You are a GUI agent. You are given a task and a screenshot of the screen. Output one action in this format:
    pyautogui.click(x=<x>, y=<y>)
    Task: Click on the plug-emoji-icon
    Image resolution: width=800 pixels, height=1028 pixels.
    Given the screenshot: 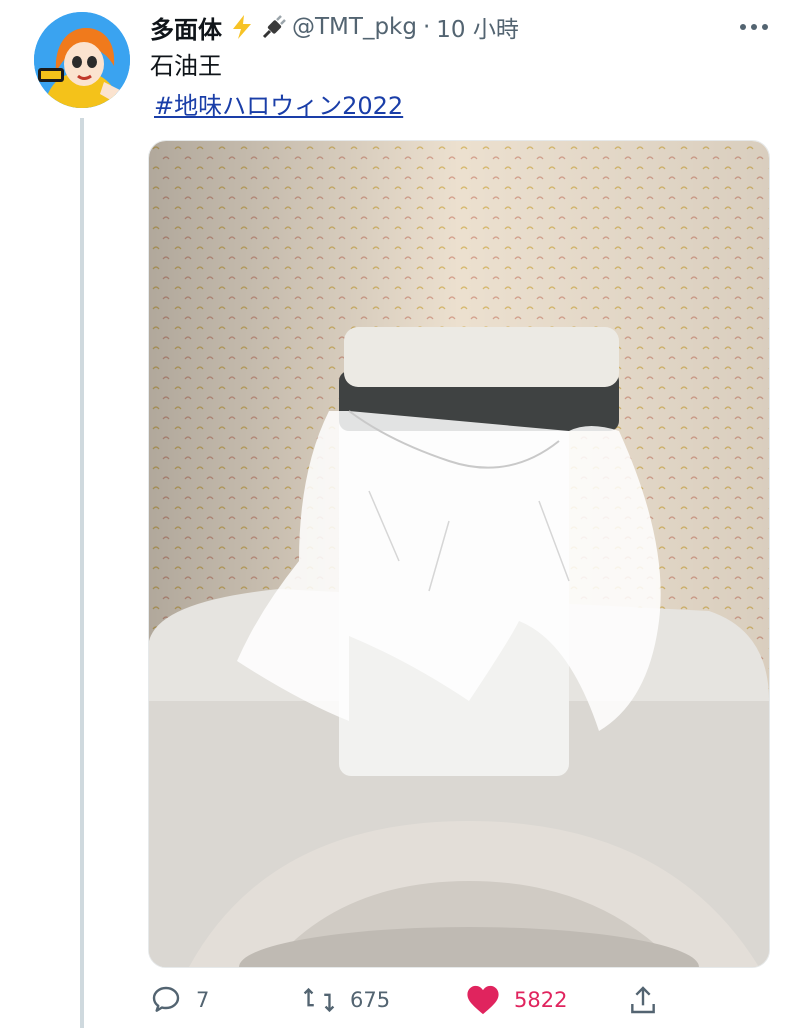 What is the action you would take?
    pyautogui.click(x=274, y=27)
    